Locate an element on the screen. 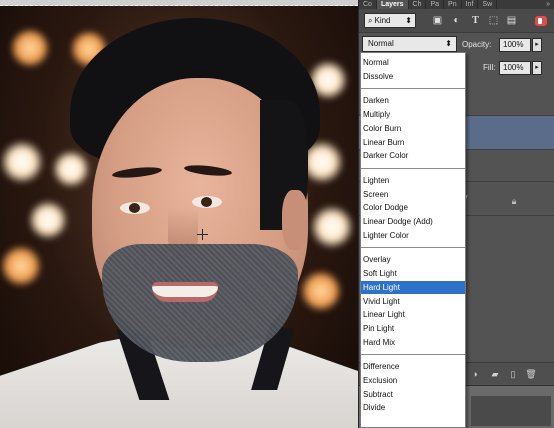 This screenshot has height=428, width=554. search-icon: ⌕ is located at coordinates (370, 20).